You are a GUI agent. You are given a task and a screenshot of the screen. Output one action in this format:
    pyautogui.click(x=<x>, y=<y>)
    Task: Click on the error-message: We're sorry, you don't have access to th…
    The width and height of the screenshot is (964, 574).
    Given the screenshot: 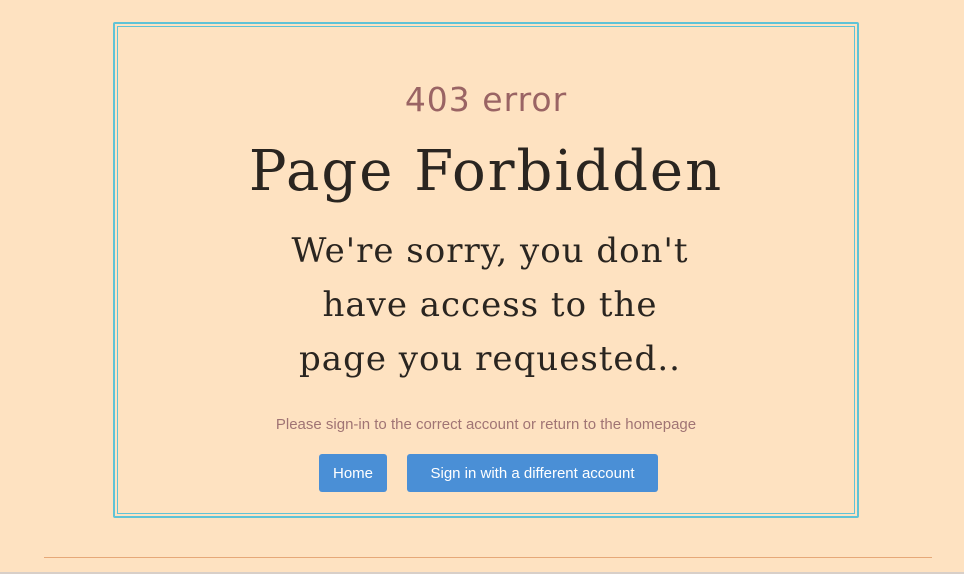 What is the action you would take?
    pyautogui.click(x=490, y=305)
    